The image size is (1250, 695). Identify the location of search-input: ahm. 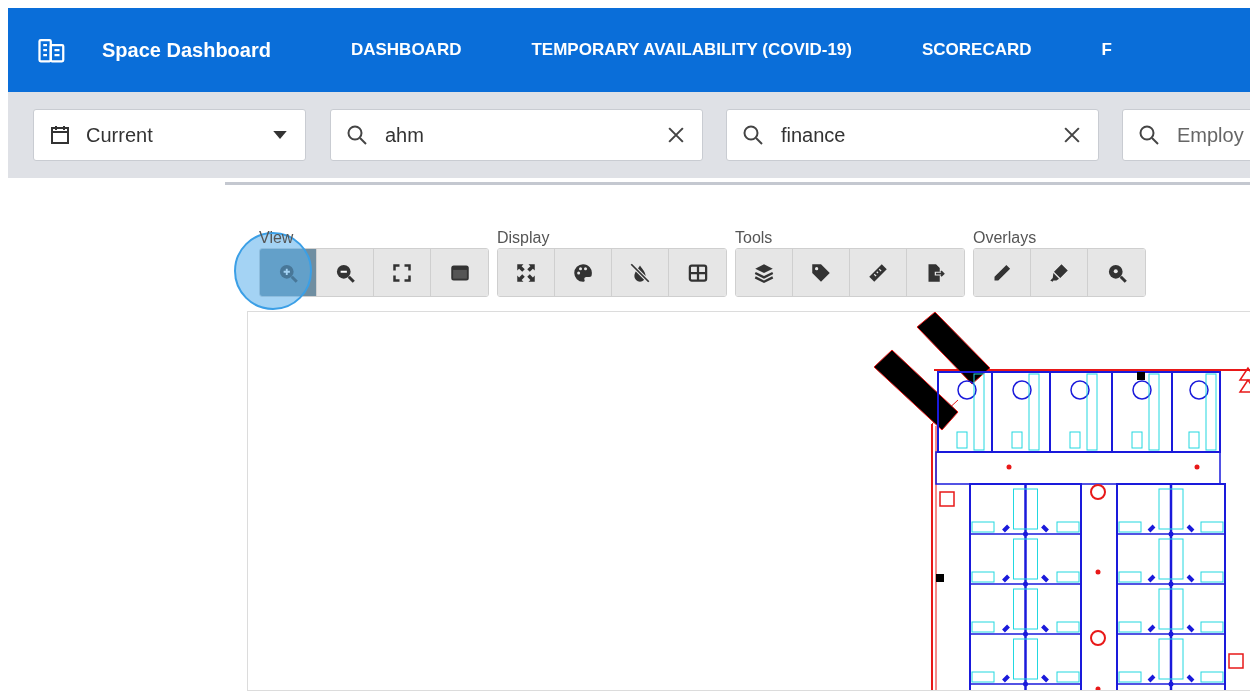
(525, 135).